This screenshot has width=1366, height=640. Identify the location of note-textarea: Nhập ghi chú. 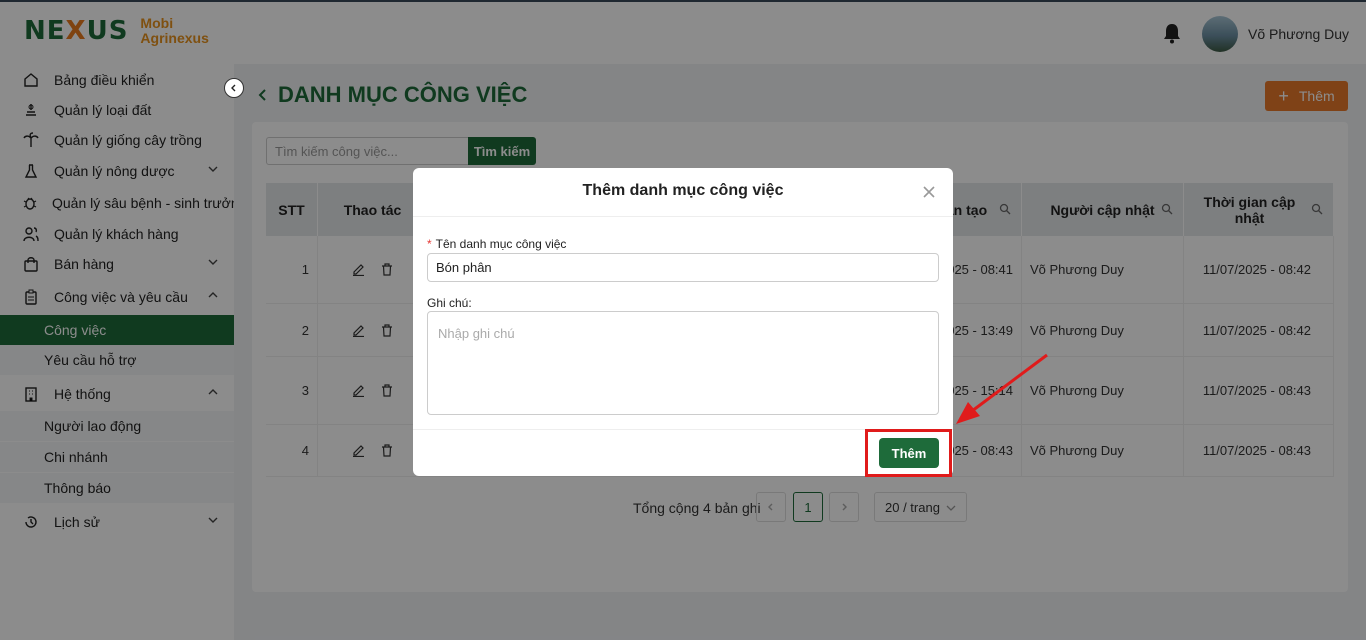
(683, 363).